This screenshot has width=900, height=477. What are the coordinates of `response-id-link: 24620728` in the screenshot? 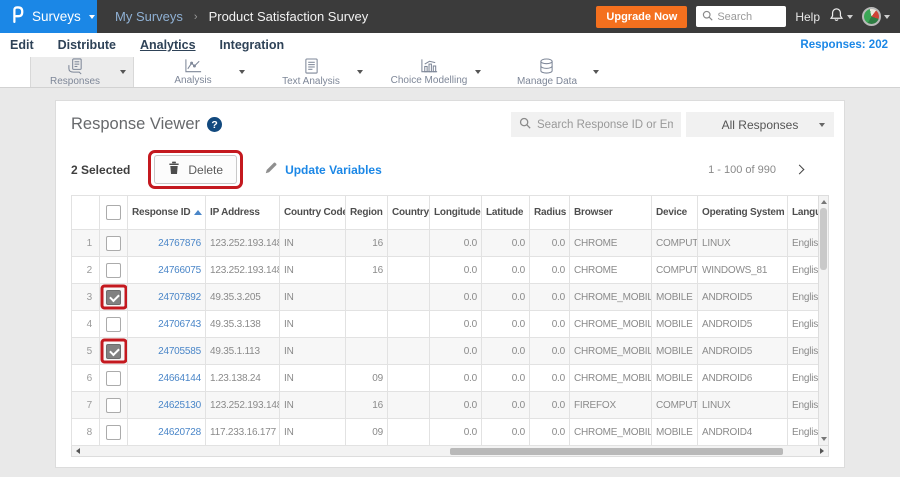 It's located at (179, 432).